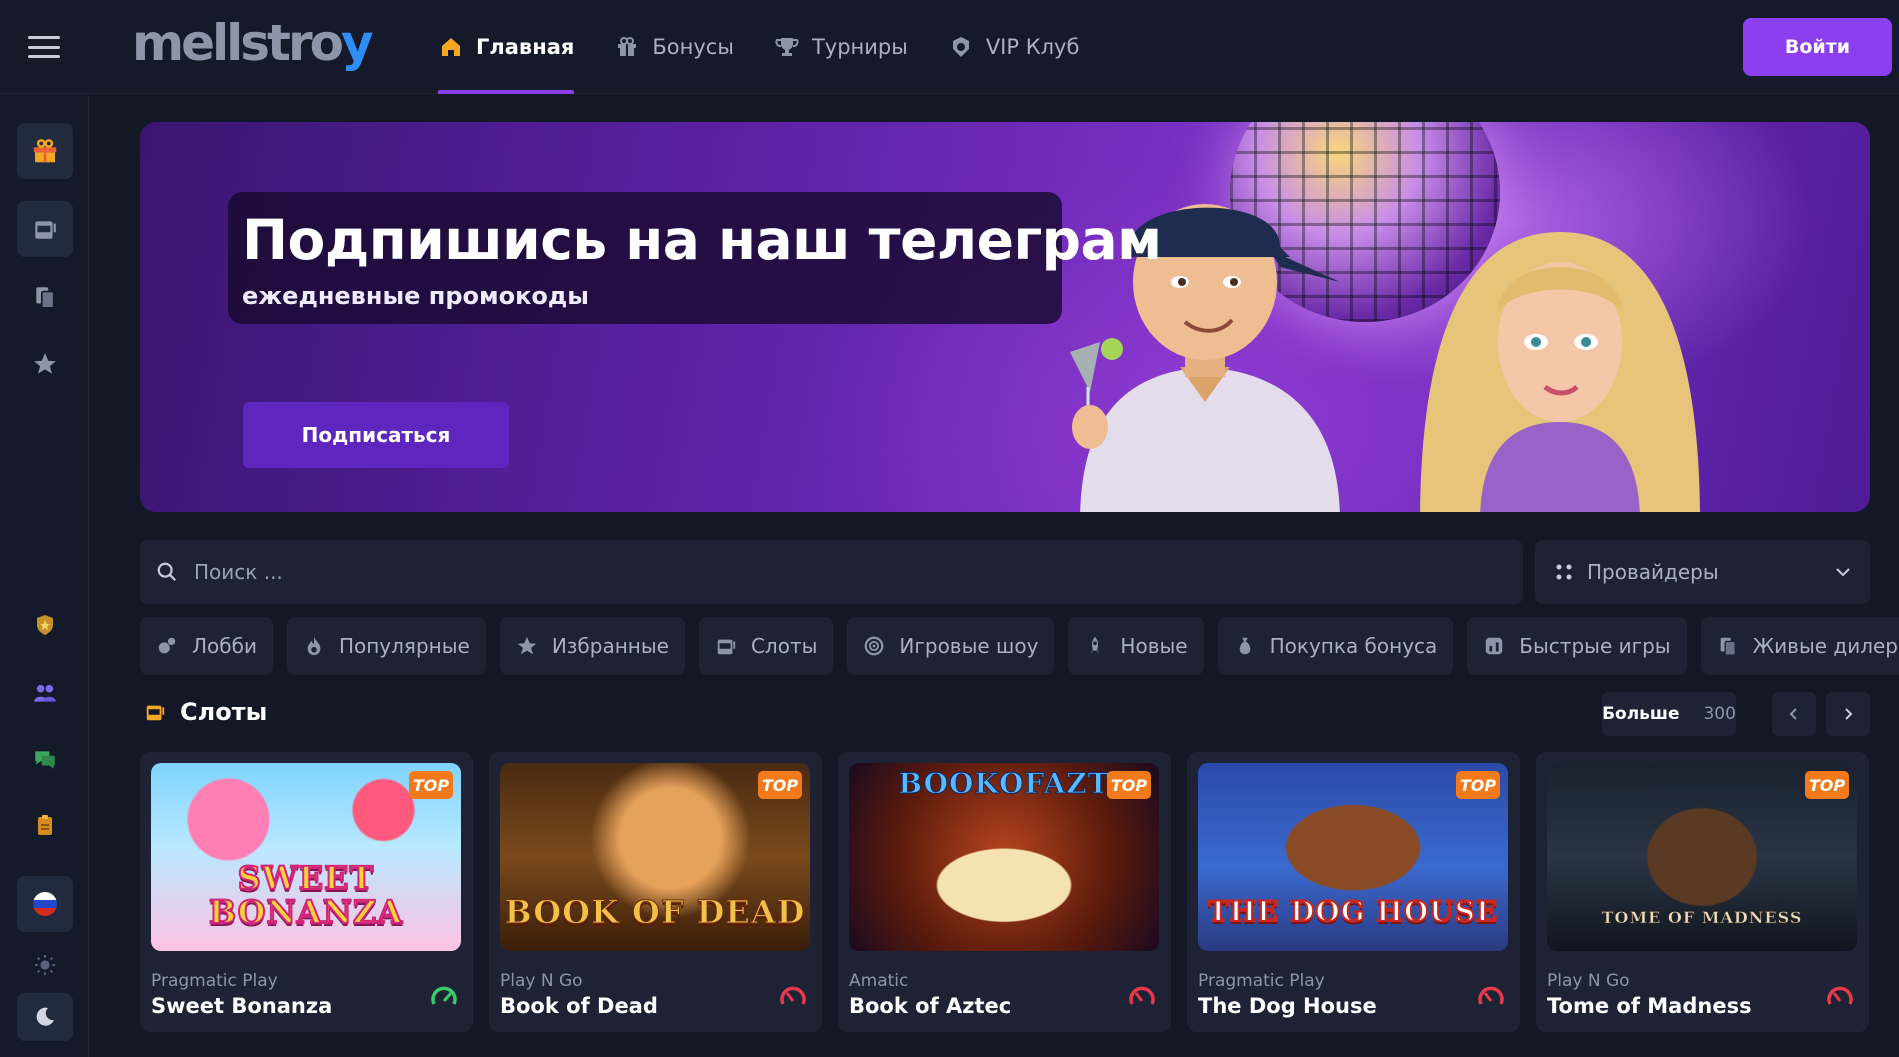 The width and height of the screenshot is (1899, 1057). I want to click on tab-favorites: Избранные, so click(592, 646).